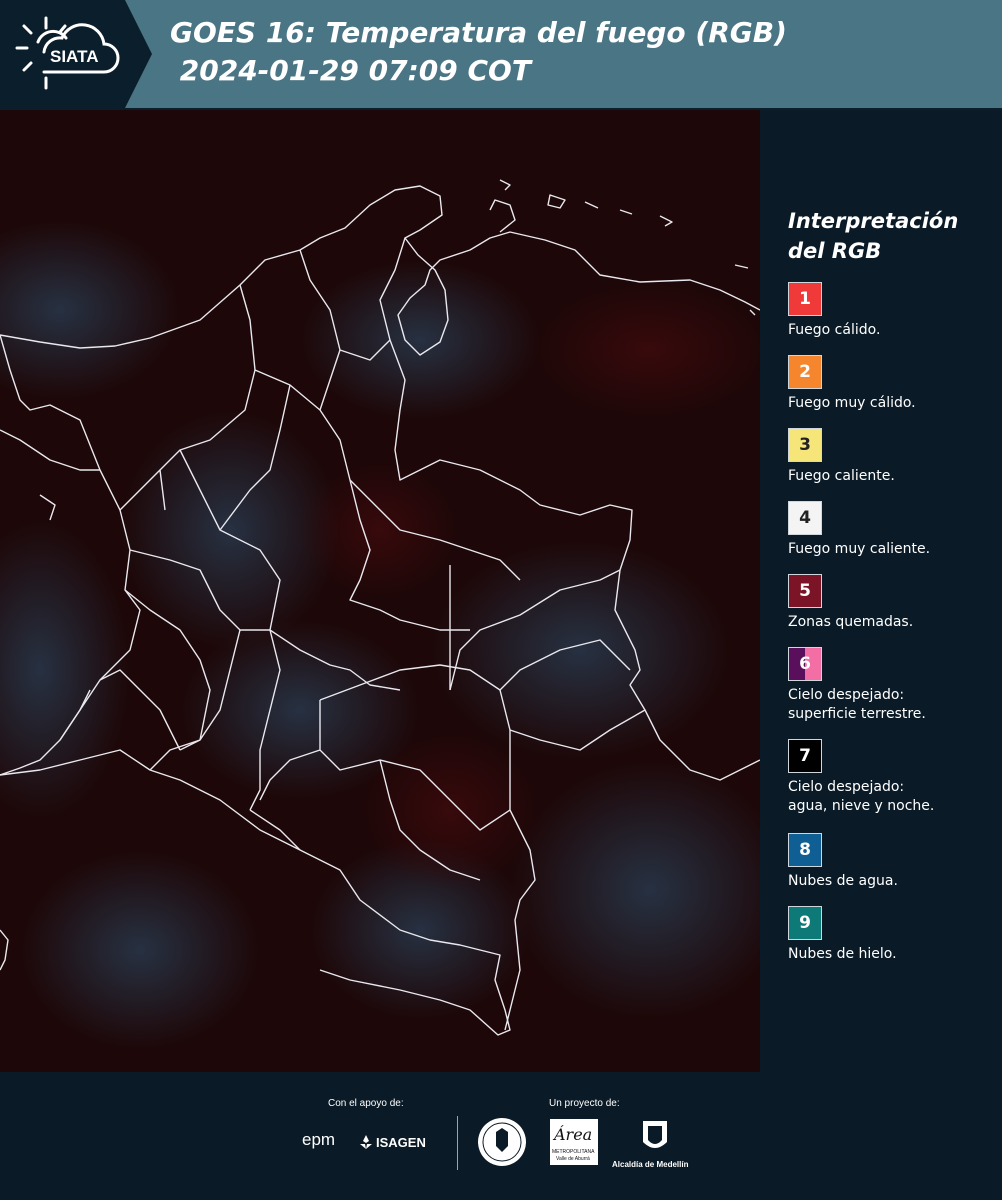 The width and height of the screenshot is (1002, 1200). I want to click on legend-label-2: Fuego muy cálido., so click(852, 403).